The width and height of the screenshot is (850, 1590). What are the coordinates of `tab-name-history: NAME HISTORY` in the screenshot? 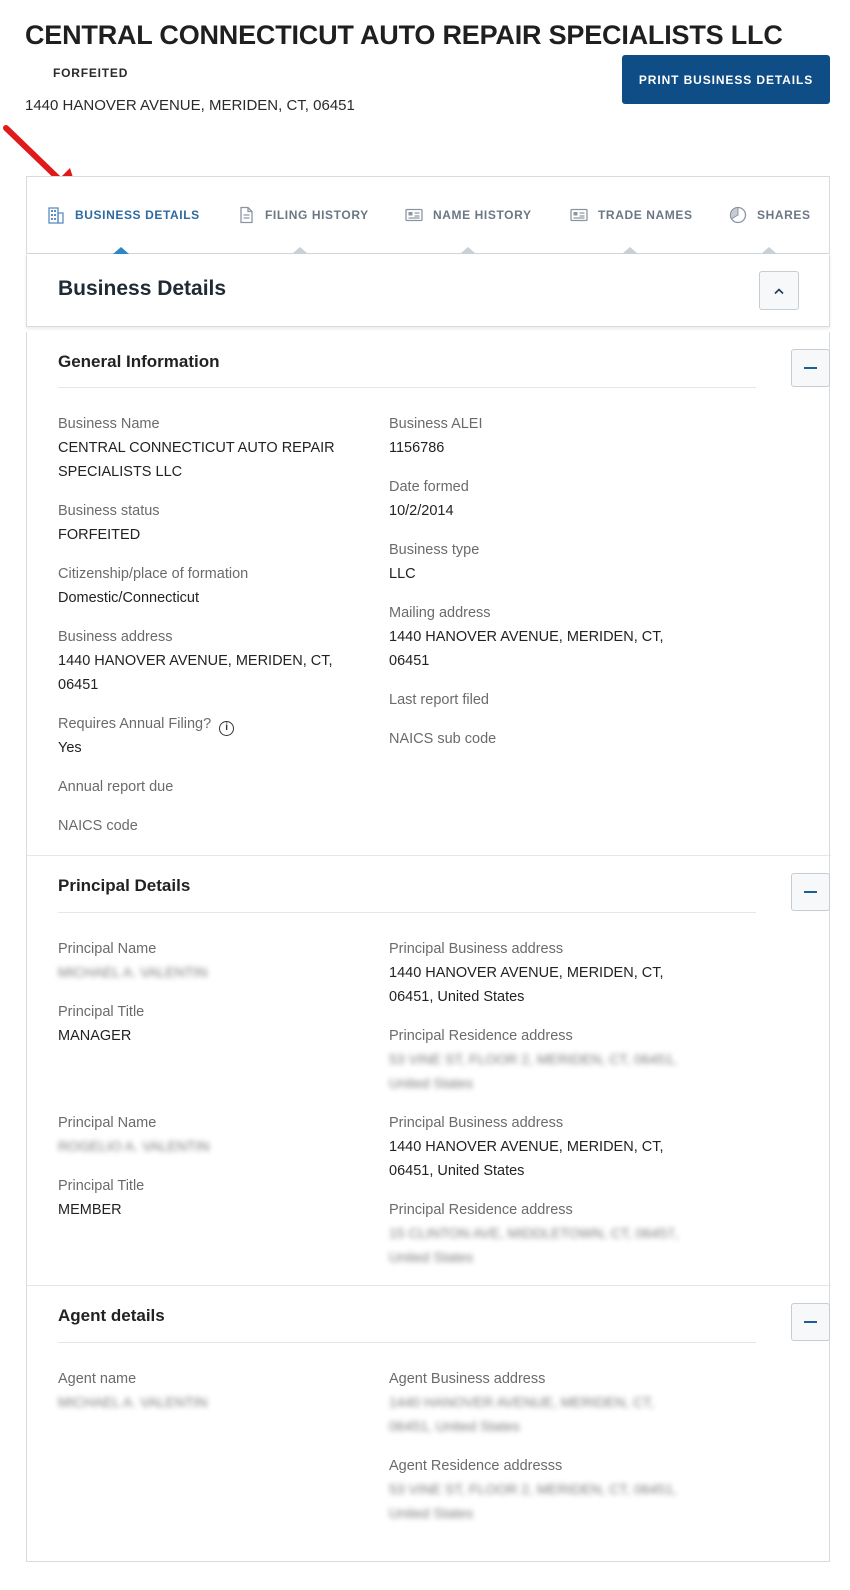 It's located at (468, 215).